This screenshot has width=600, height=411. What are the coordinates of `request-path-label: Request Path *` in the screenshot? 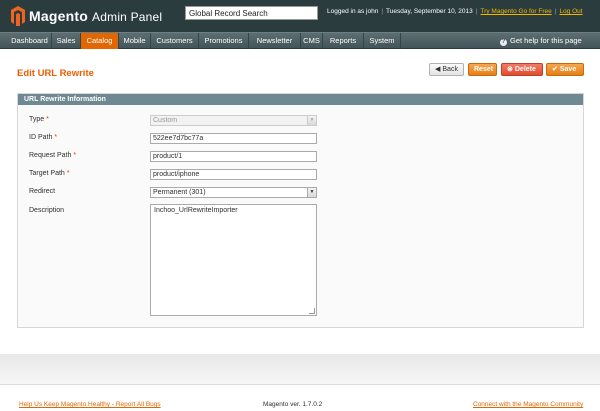 It's located at (53, 155).